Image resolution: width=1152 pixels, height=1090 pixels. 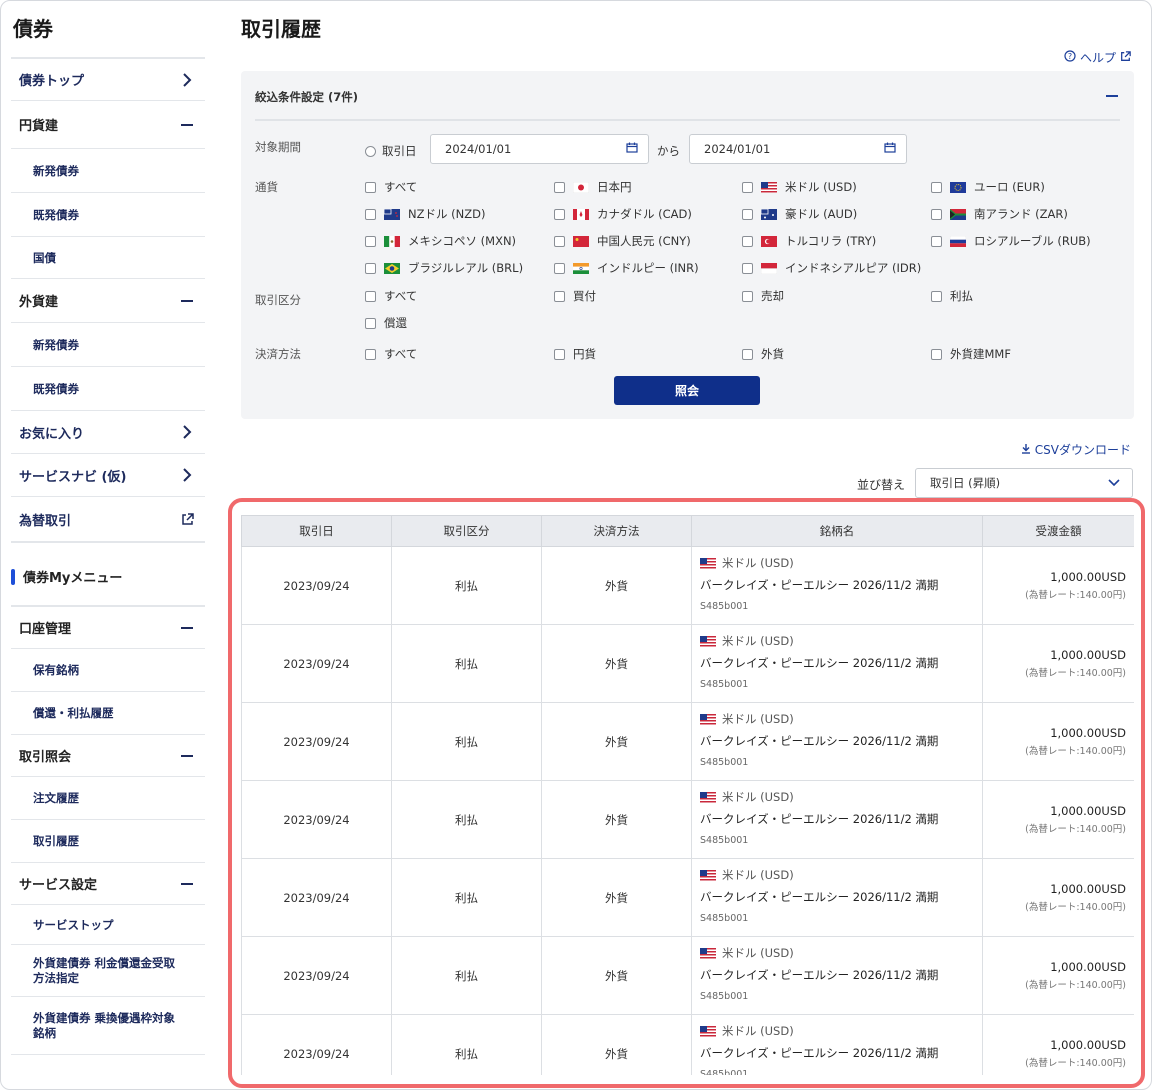 What do you see at coordinates (108, 171) in the screenshot?
I see `sidebar-item-yen-new: 新発債券` at bounding box center [108, 171].